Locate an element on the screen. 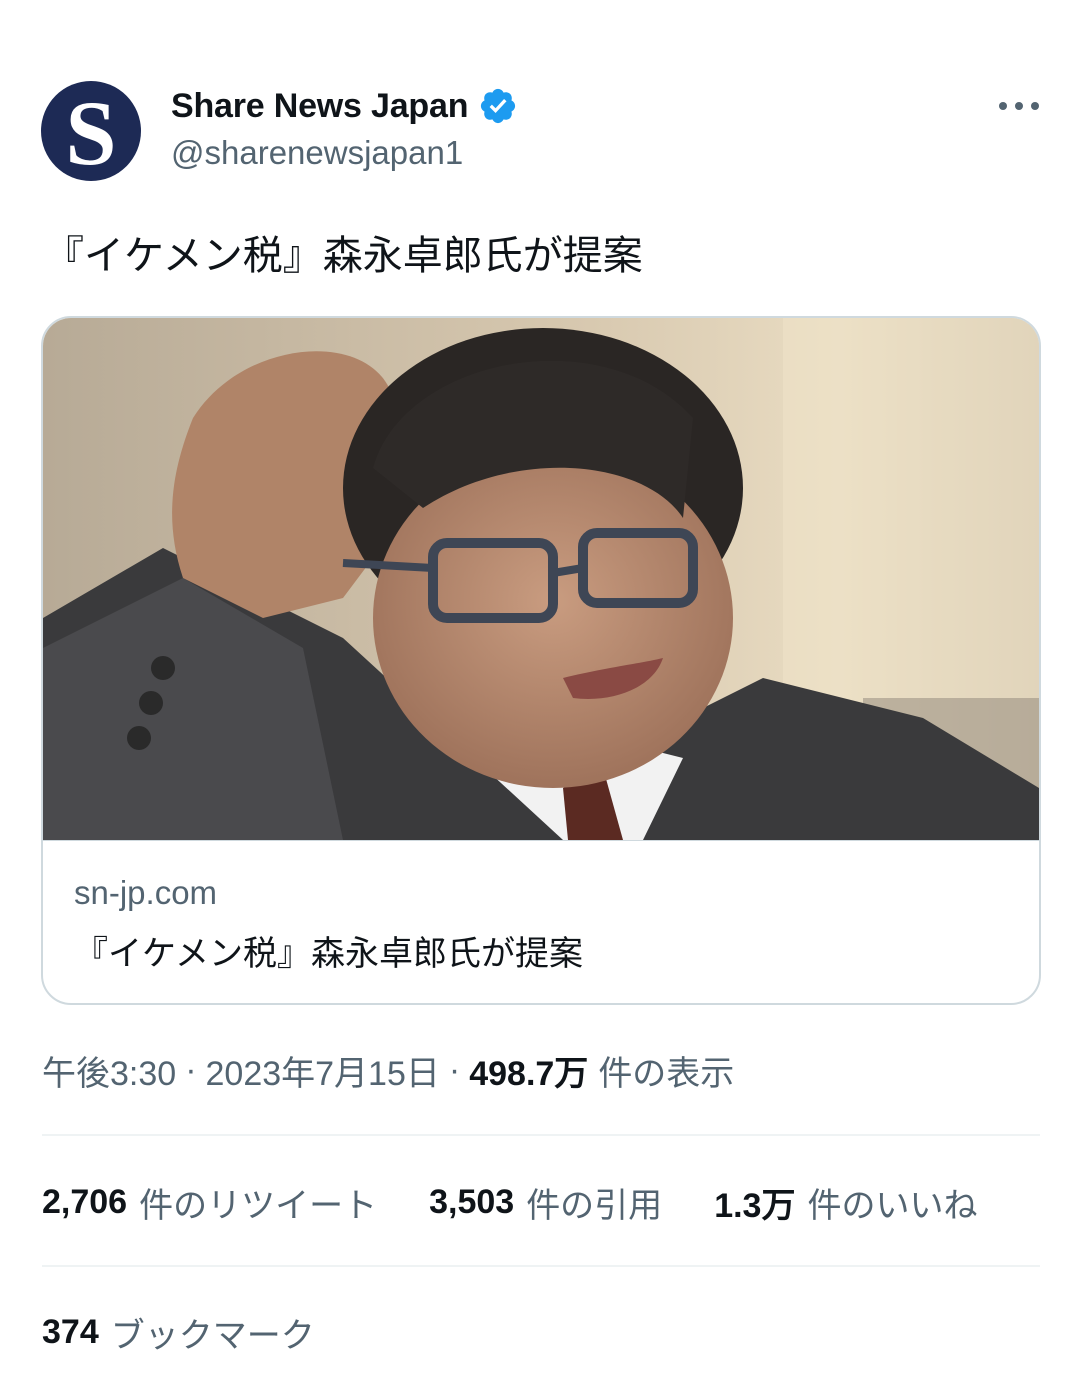 This screenshot has height=1380, width=1080. author-name-row: Share News Japan is located at coordinates (344, 106).